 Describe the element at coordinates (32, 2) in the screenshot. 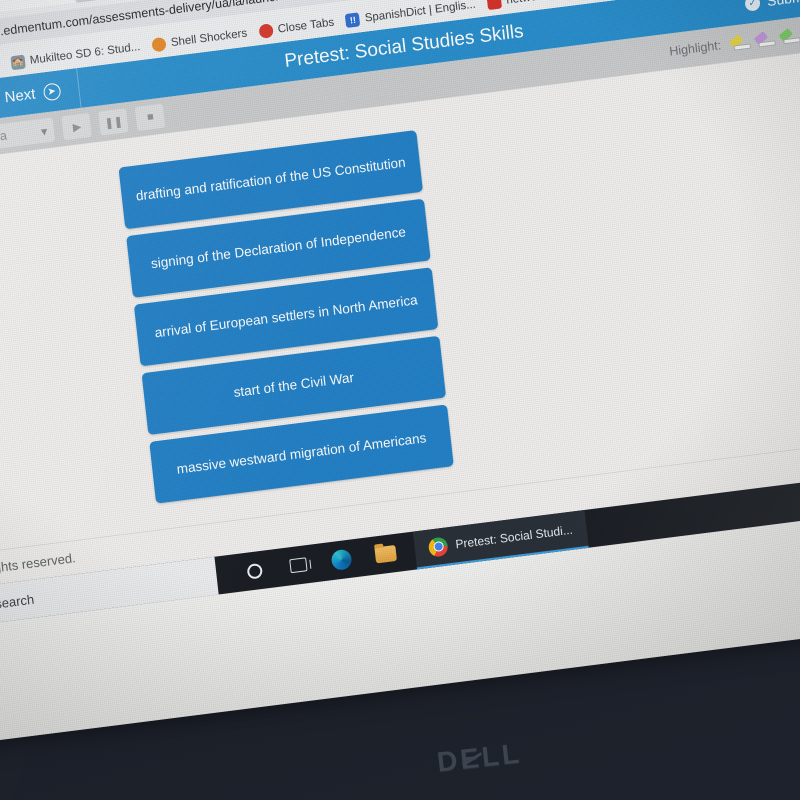

I see `tab-title: Clever | Portal` at that location.